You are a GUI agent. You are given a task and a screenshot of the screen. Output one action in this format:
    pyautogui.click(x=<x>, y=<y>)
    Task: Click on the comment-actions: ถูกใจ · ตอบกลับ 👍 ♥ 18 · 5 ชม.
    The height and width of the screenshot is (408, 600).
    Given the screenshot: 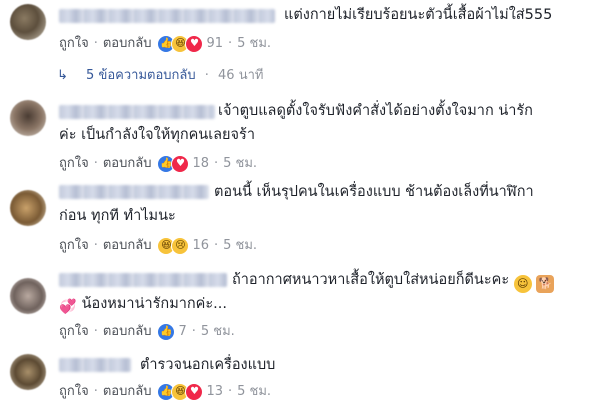 What is the action you would take?
    pyautogui.click(x=158, y=164)
    